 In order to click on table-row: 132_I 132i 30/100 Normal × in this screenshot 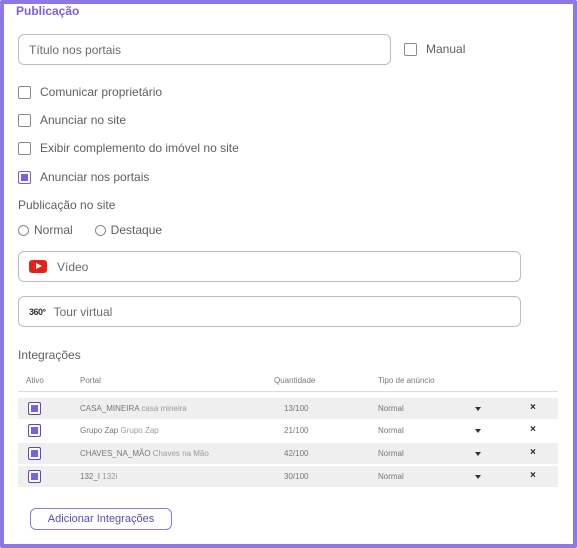, I will do `click(288, 476)`.